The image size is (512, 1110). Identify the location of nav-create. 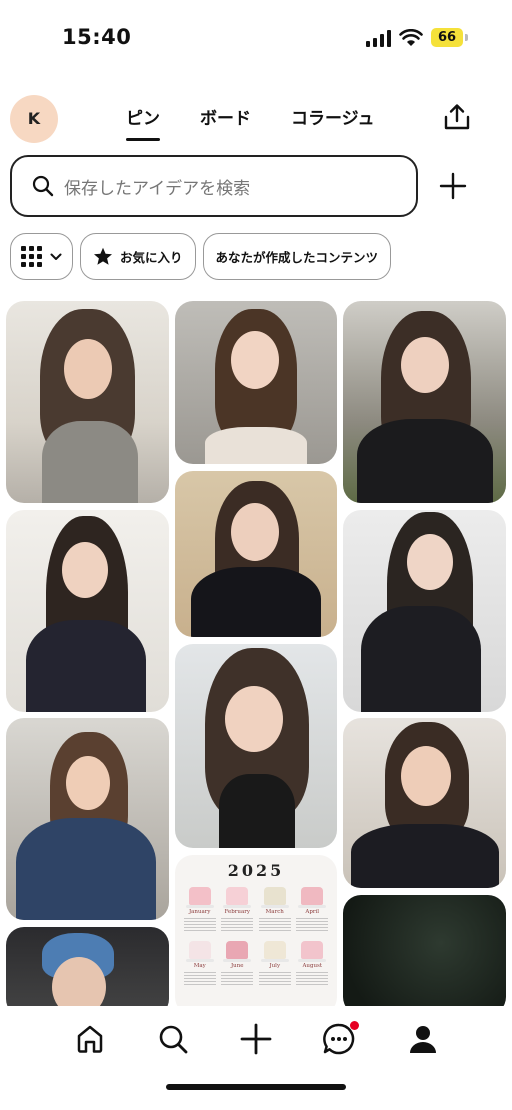
(256, 1039).